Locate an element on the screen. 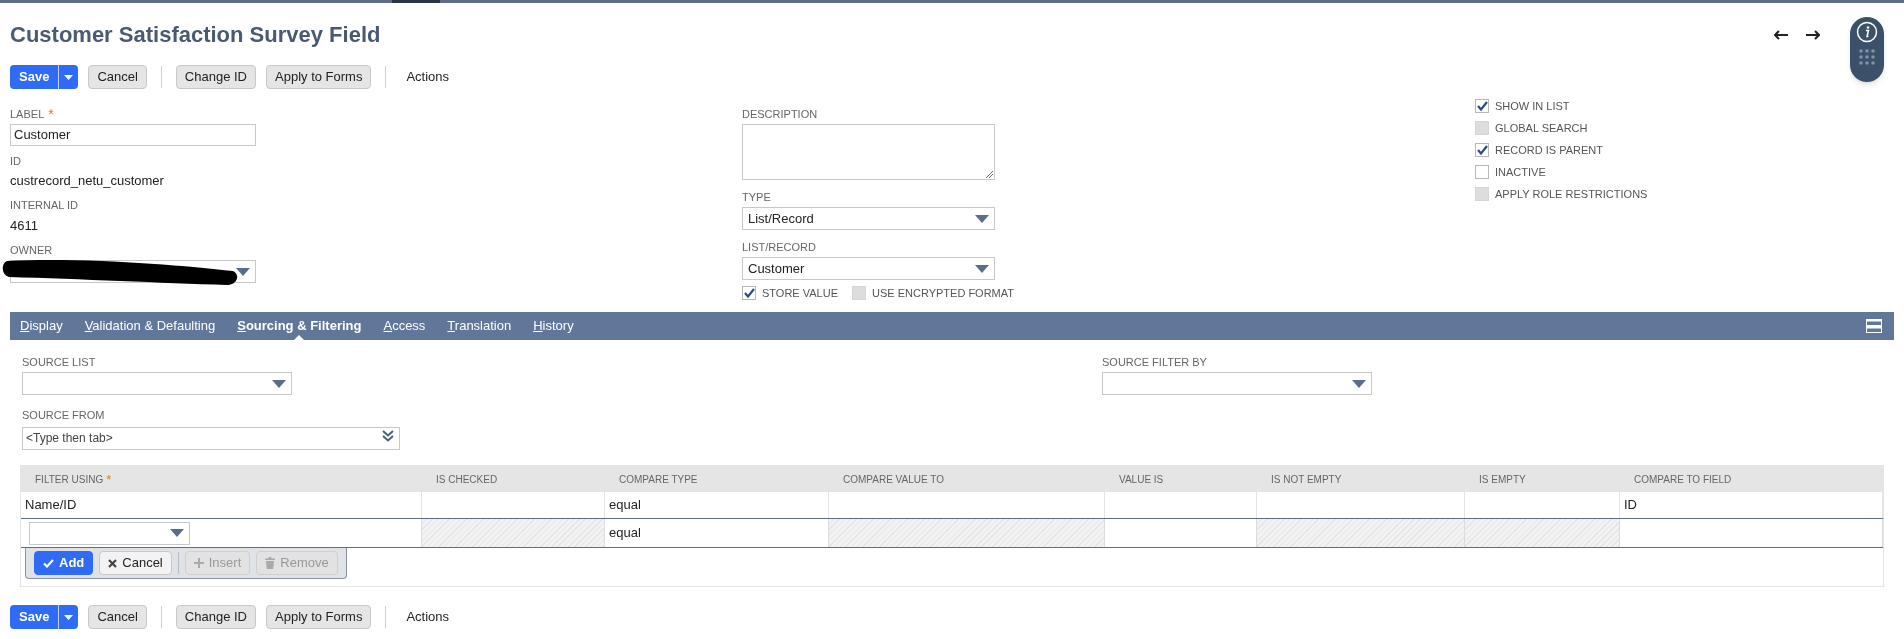 This screenshot has width=1904, height=639. source-list-dropdown is located at coordinates (157, 383).